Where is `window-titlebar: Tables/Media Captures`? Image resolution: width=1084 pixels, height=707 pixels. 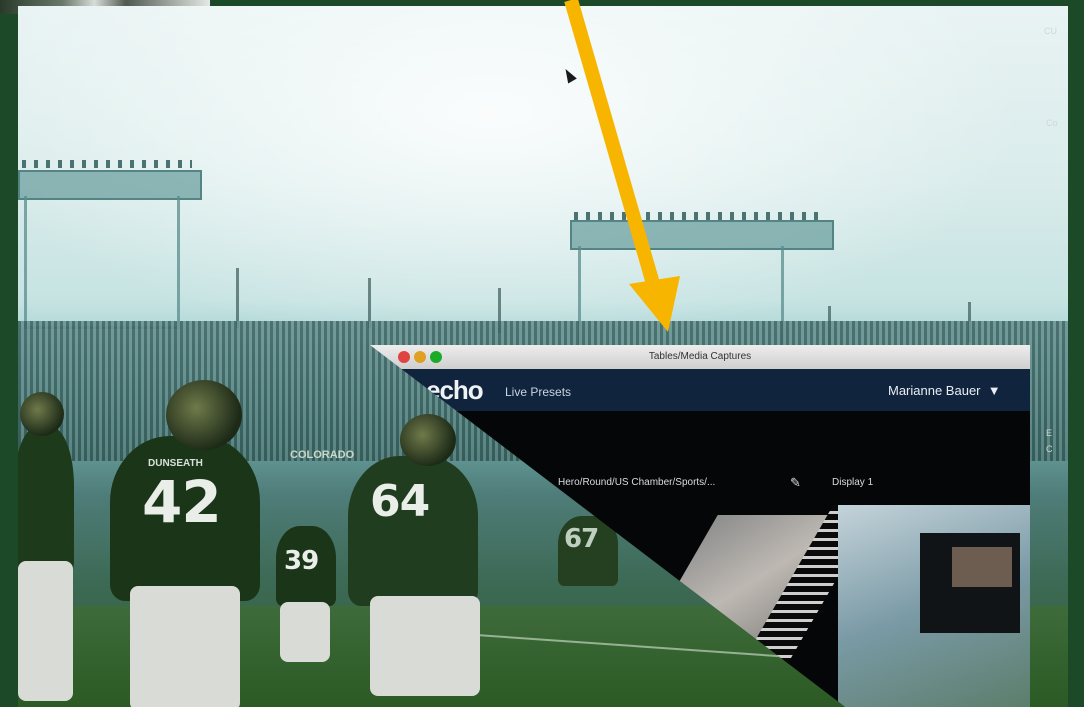
window-titlebar: Tables/Media Captures is located at coordinates (700, 357).